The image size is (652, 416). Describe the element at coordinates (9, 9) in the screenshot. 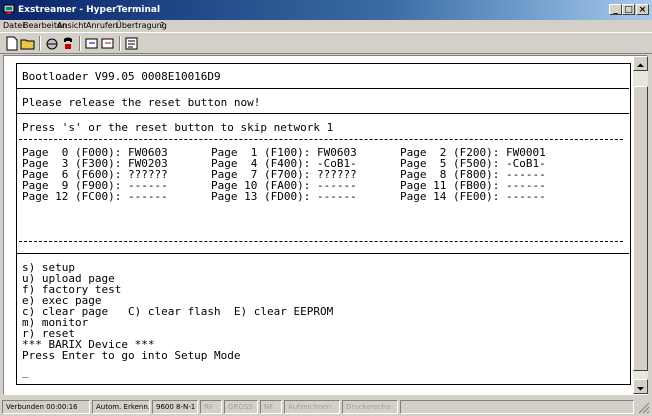

I see `hyperterminal-icon` at that location.